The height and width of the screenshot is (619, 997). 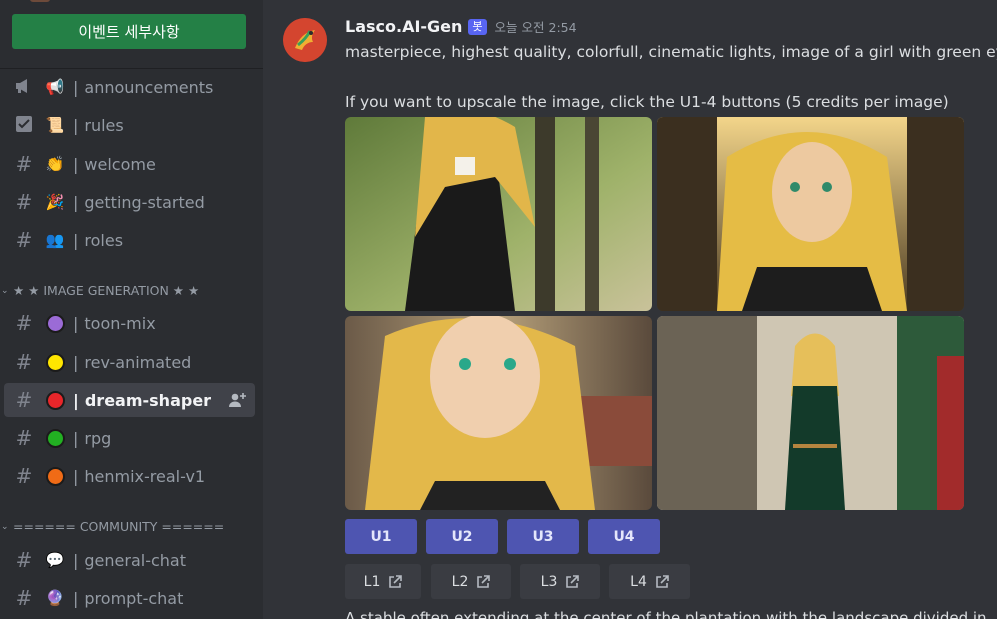 I want to click on upscale-u2-button: U2, so click(x=462, y=536).